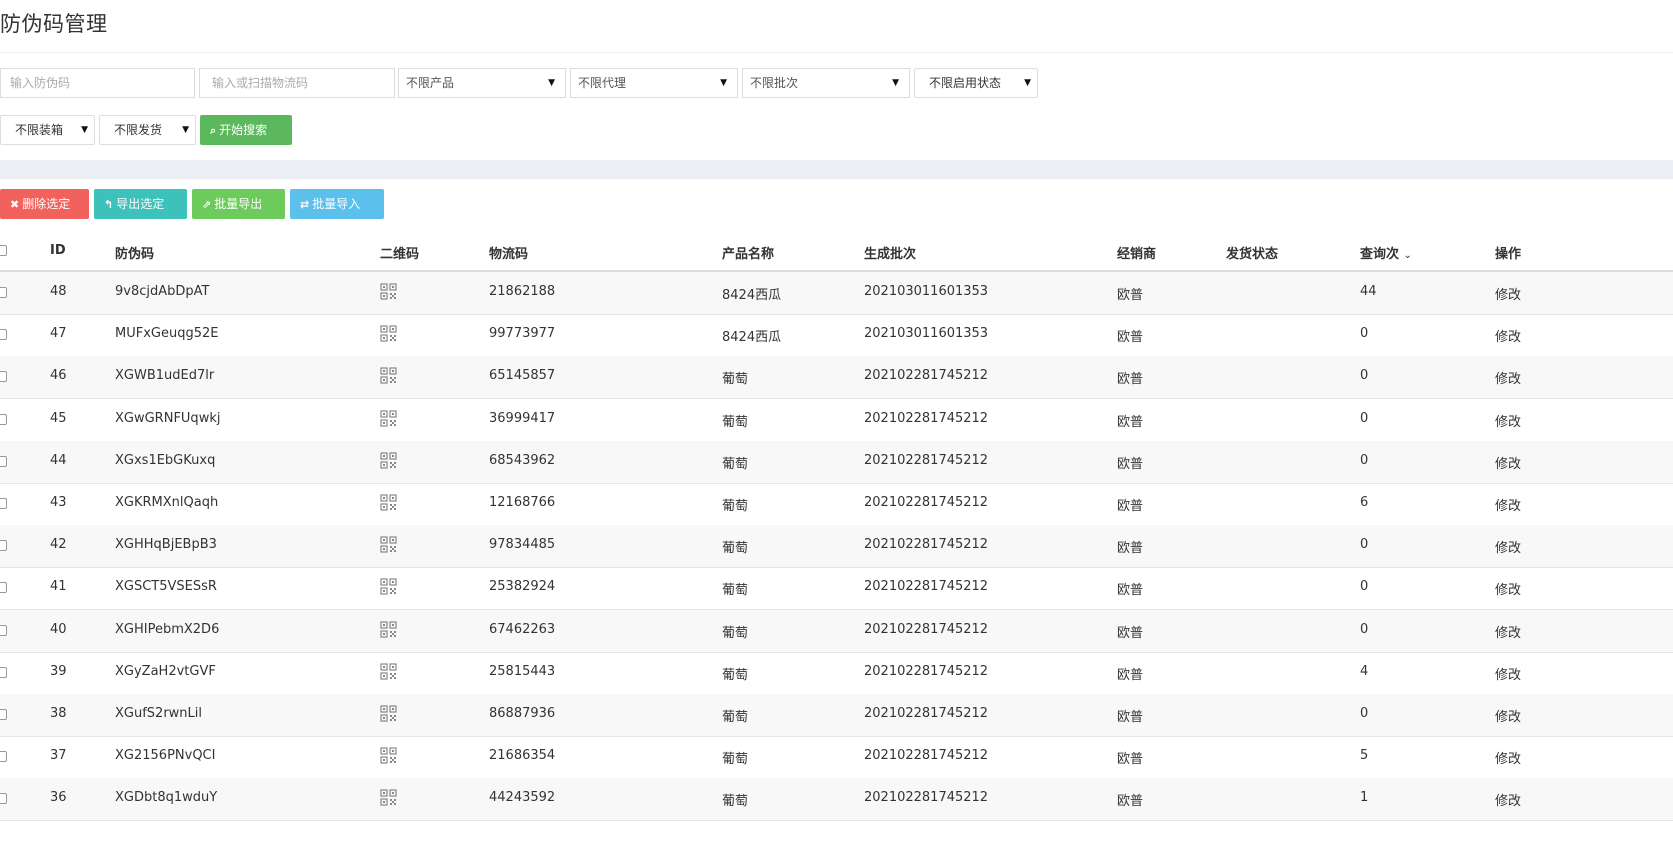 This screenshot has width=1673, height=868. What do you see at coordinates (522, 334) in the screenshot?
I see `cell-logistics: 99773977` at bounding box center [522, 334].